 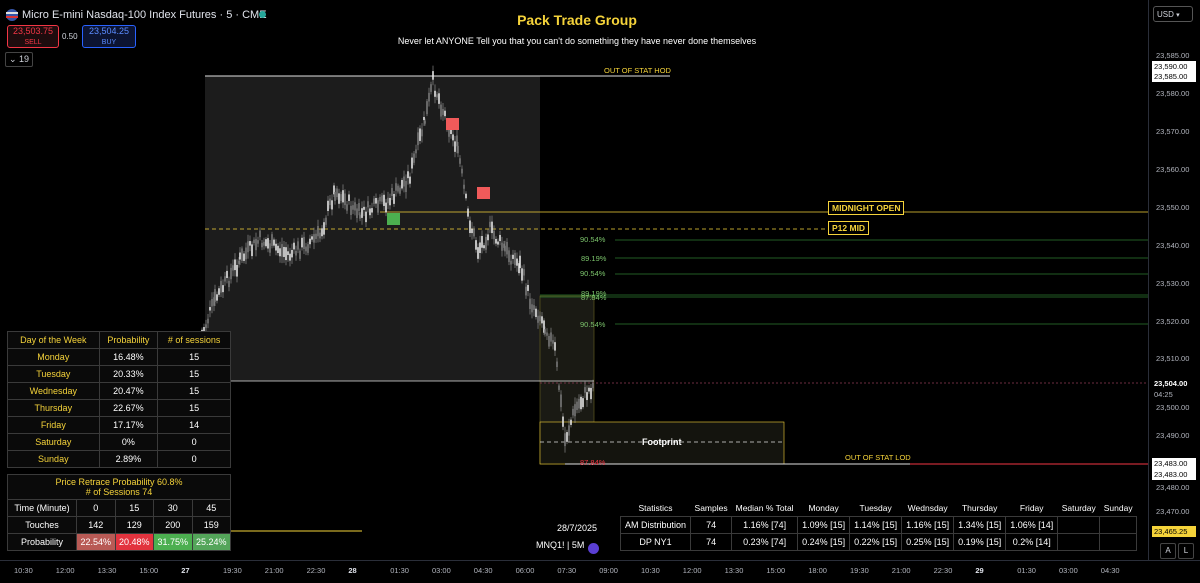 I want to click on probability-cell: 25.24%, so click(x=211, y=542).